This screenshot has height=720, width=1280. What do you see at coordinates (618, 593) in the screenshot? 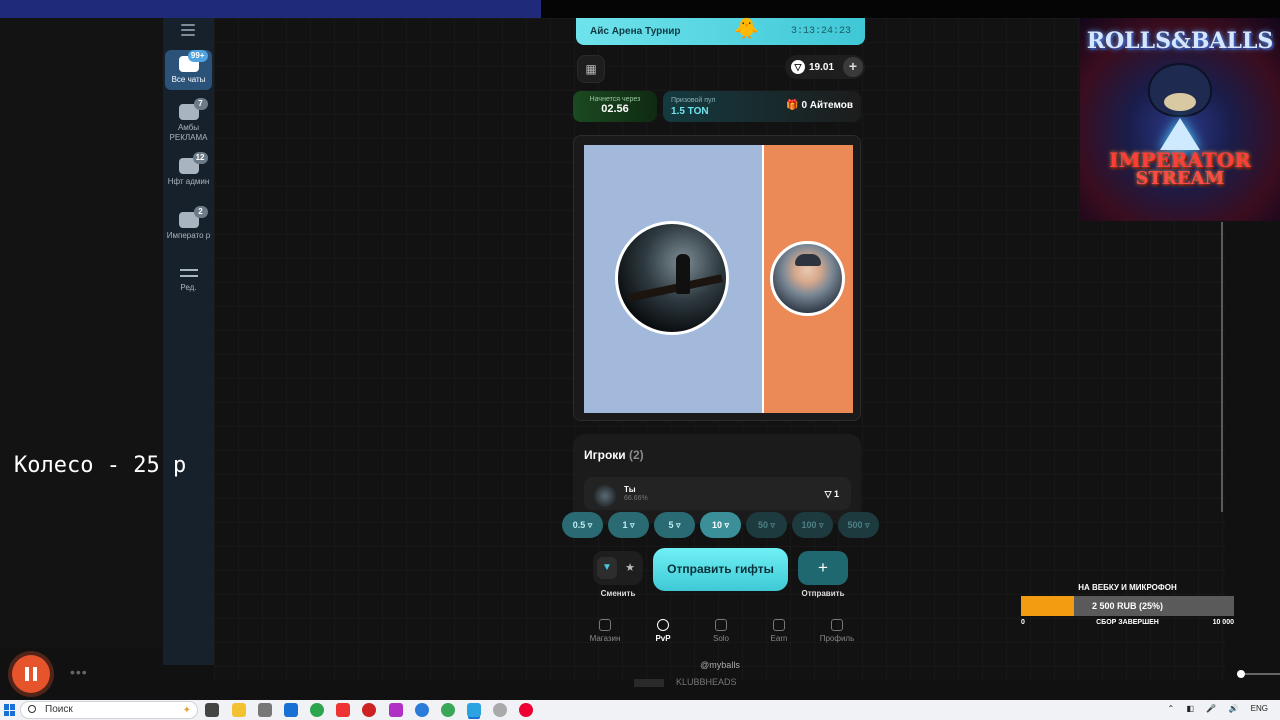
I see `switch-label: Сменить` at bounding box center [618, 593].